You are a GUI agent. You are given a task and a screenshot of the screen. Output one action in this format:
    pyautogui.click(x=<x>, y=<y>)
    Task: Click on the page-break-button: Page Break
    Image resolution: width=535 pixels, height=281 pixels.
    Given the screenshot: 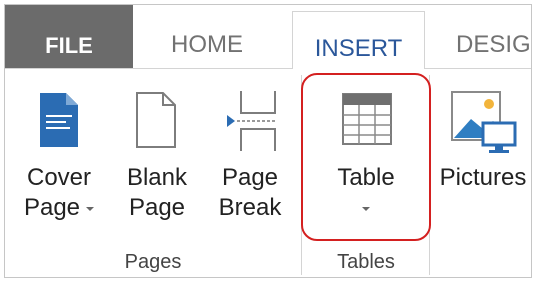 What is the action you would take?
    pyautogui.click(x=250, y=164)
    